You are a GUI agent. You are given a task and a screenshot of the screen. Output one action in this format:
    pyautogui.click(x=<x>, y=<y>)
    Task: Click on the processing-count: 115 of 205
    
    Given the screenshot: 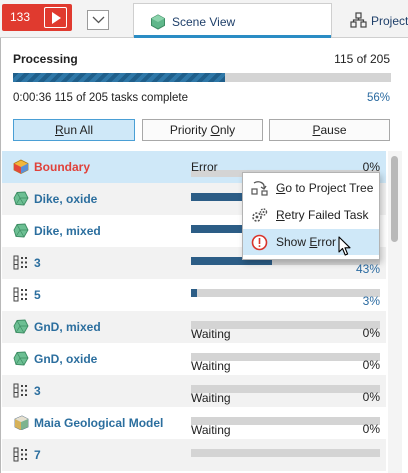 What is the action you would take?
    pyautogui.click(x=362, y=59)
    